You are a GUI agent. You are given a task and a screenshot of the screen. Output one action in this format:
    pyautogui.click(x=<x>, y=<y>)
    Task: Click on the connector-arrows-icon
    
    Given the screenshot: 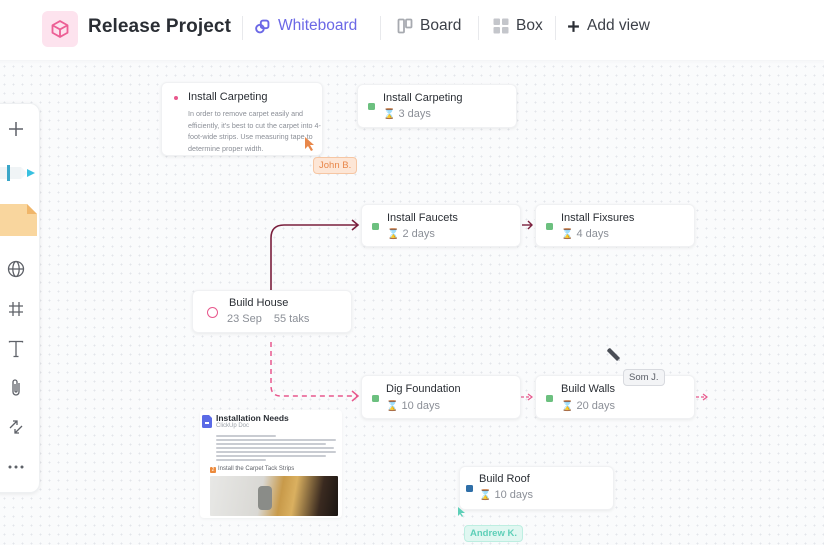 What is the action you would take?
    pyautogui.click(x=16, y=427)
    